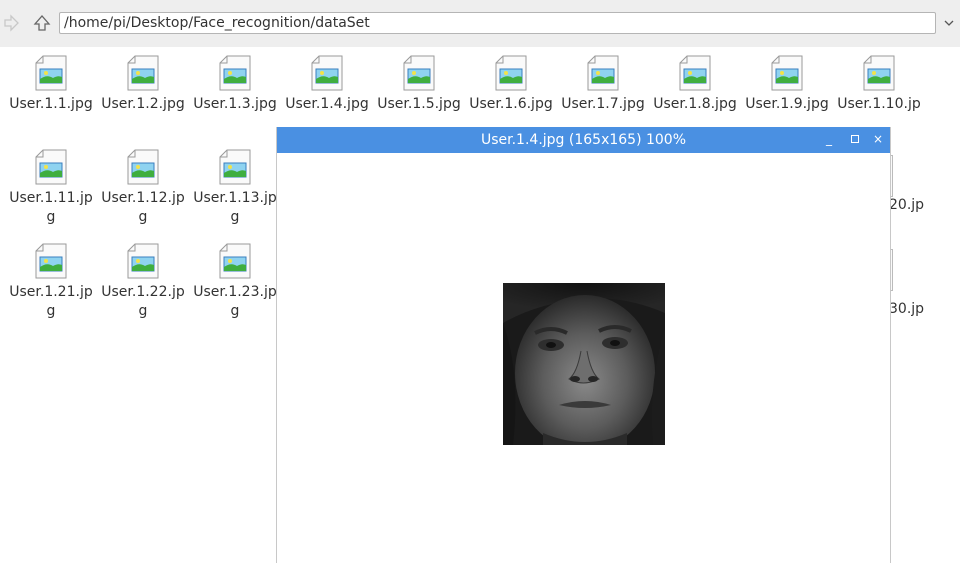 Image resolution: width=960 pixels, height=563 pixels. I want to click on file-label: User.1.7.jpg, so click(603, 104).